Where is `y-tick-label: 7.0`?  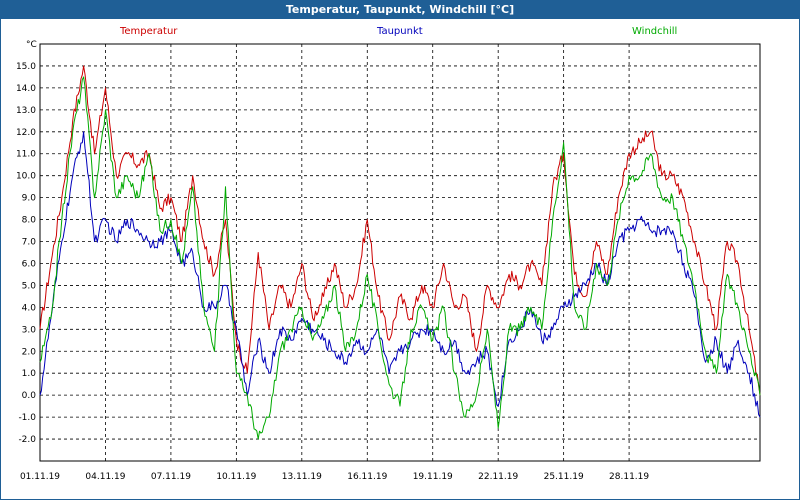 y-tick-label: 7.0 is located at coordinates (29, 243).